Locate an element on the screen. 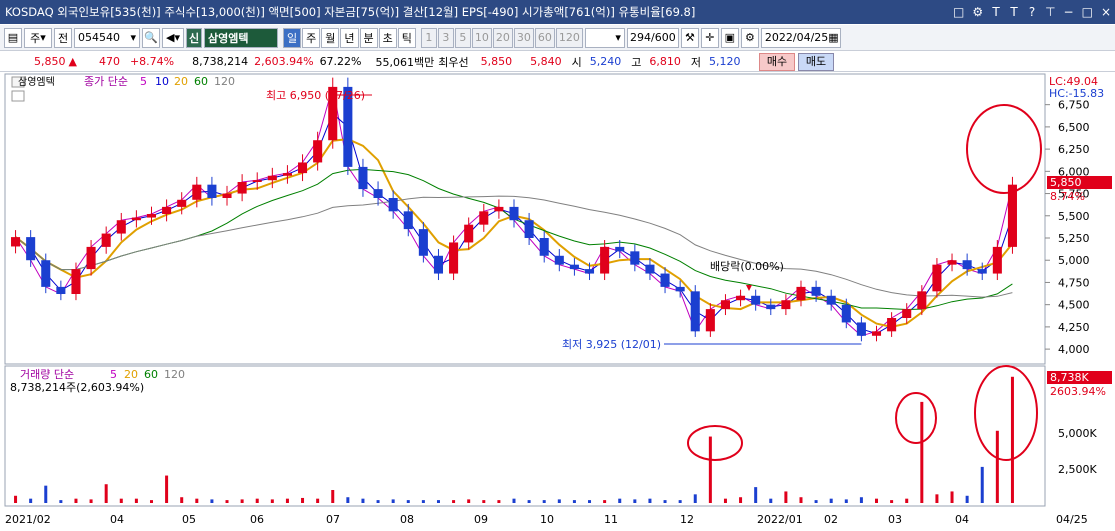  period-tab: 월 is located at coordinates (330, 37).